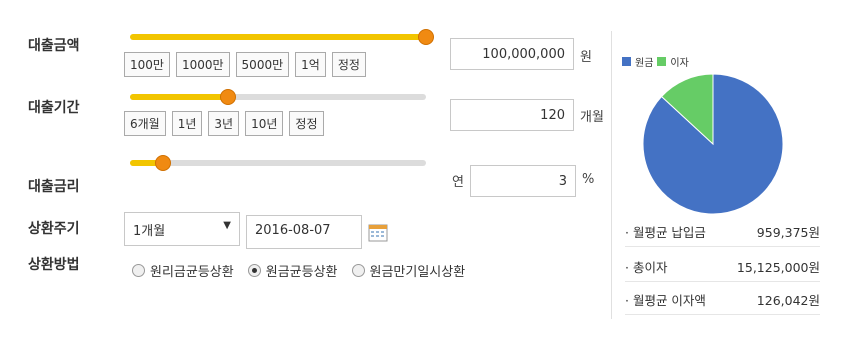  Describe the element at coordinates (426, 37) in the screenshot. I see `loan-amount-slider-handle` at that location.